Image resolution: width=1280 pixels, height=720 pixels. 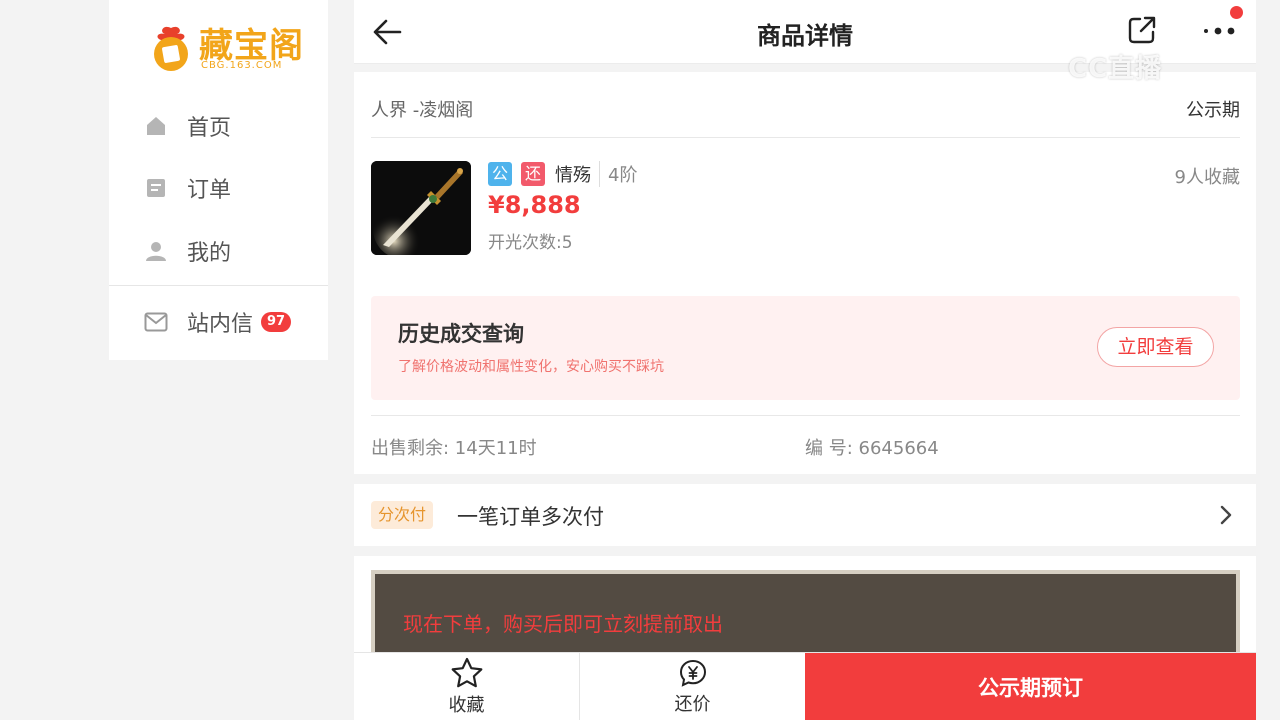 I want to click on page-title: 商品详情, so click(x=805, y=36).